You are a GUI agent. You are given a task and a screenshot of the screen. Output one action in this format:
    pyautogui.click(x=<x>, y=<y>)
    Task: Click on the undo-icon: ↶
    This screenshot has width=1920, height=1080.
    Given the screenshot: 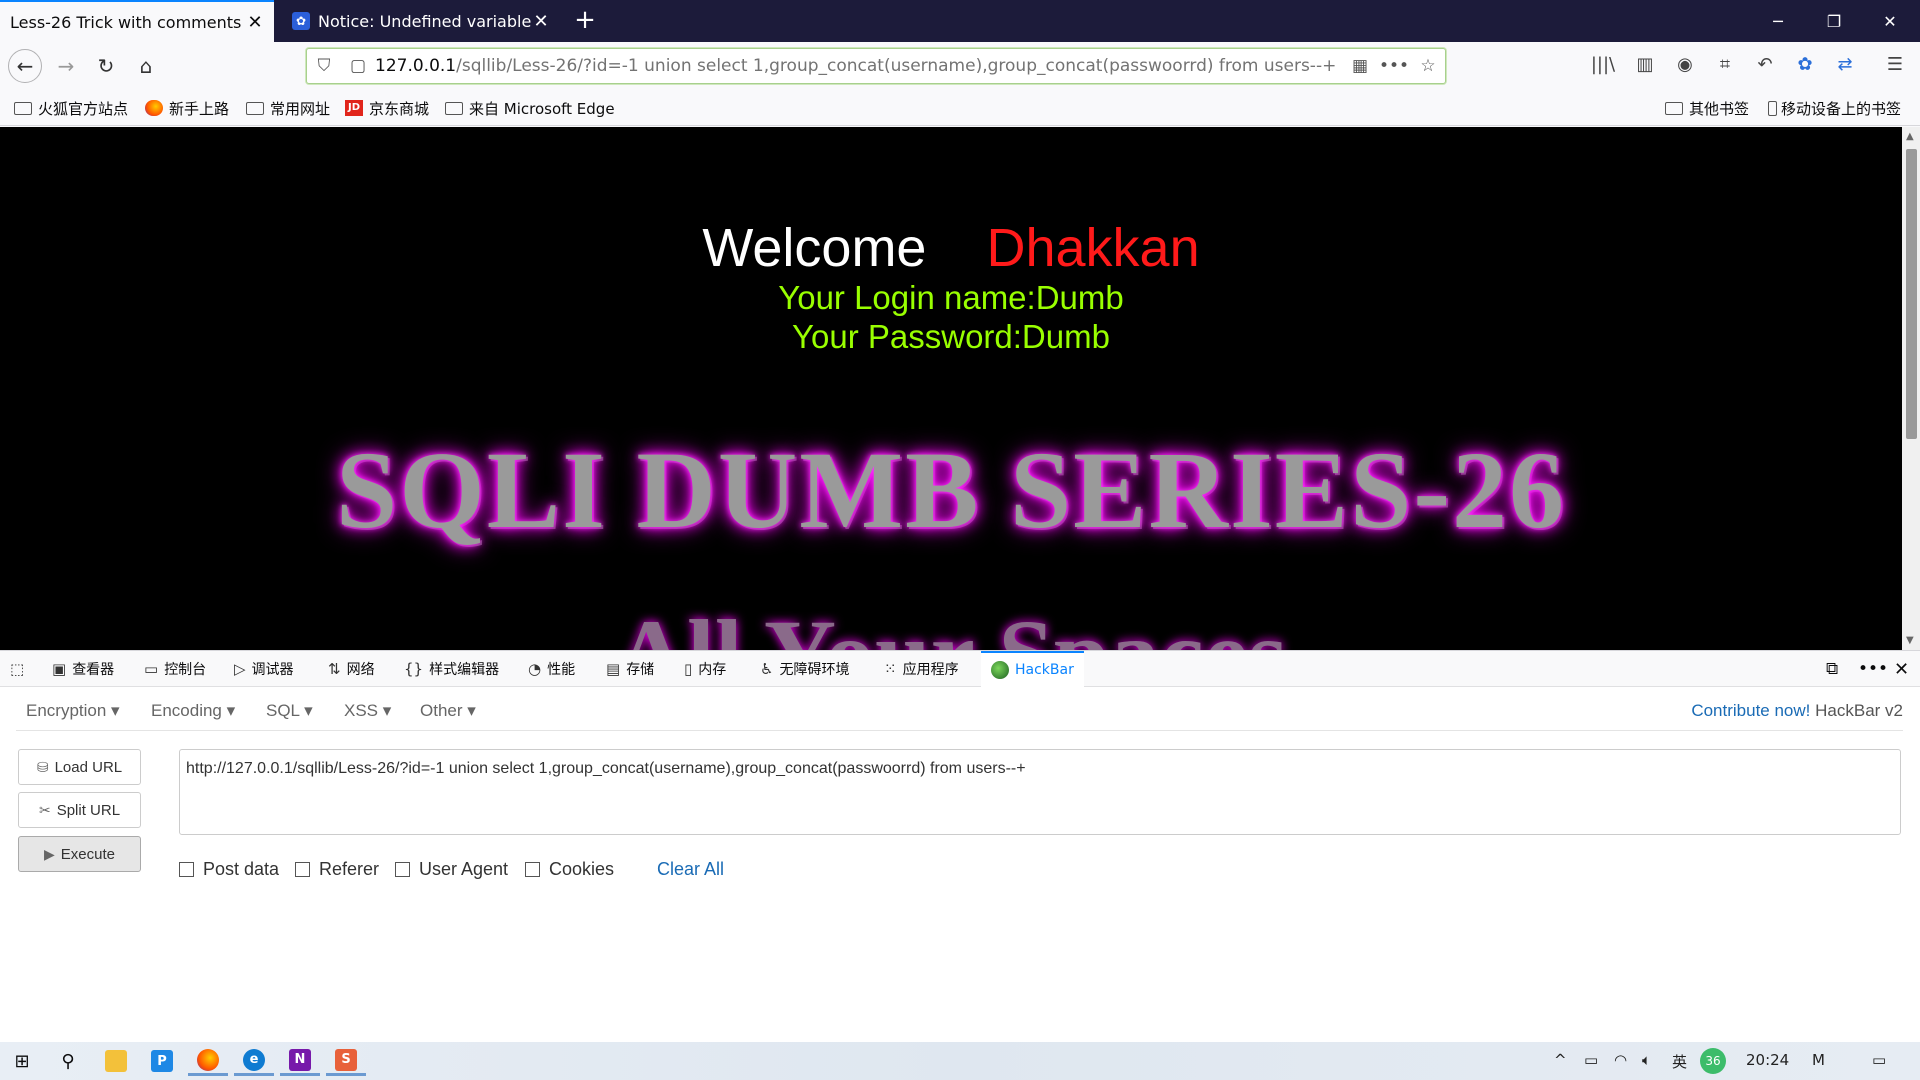 What is the action you would take?
    pyautogui.click(x=1765, y=67)
    